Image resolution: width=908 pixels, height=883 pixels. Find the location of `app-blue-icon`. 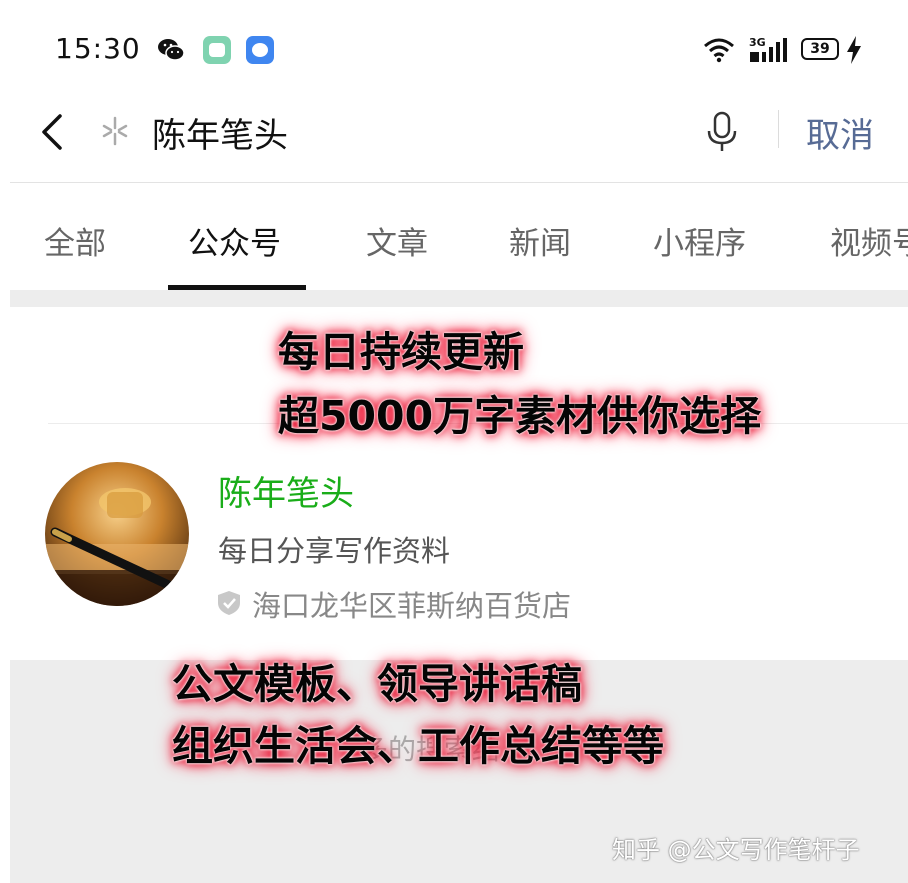

app-blue-icon is located at coordinates (260, 50).